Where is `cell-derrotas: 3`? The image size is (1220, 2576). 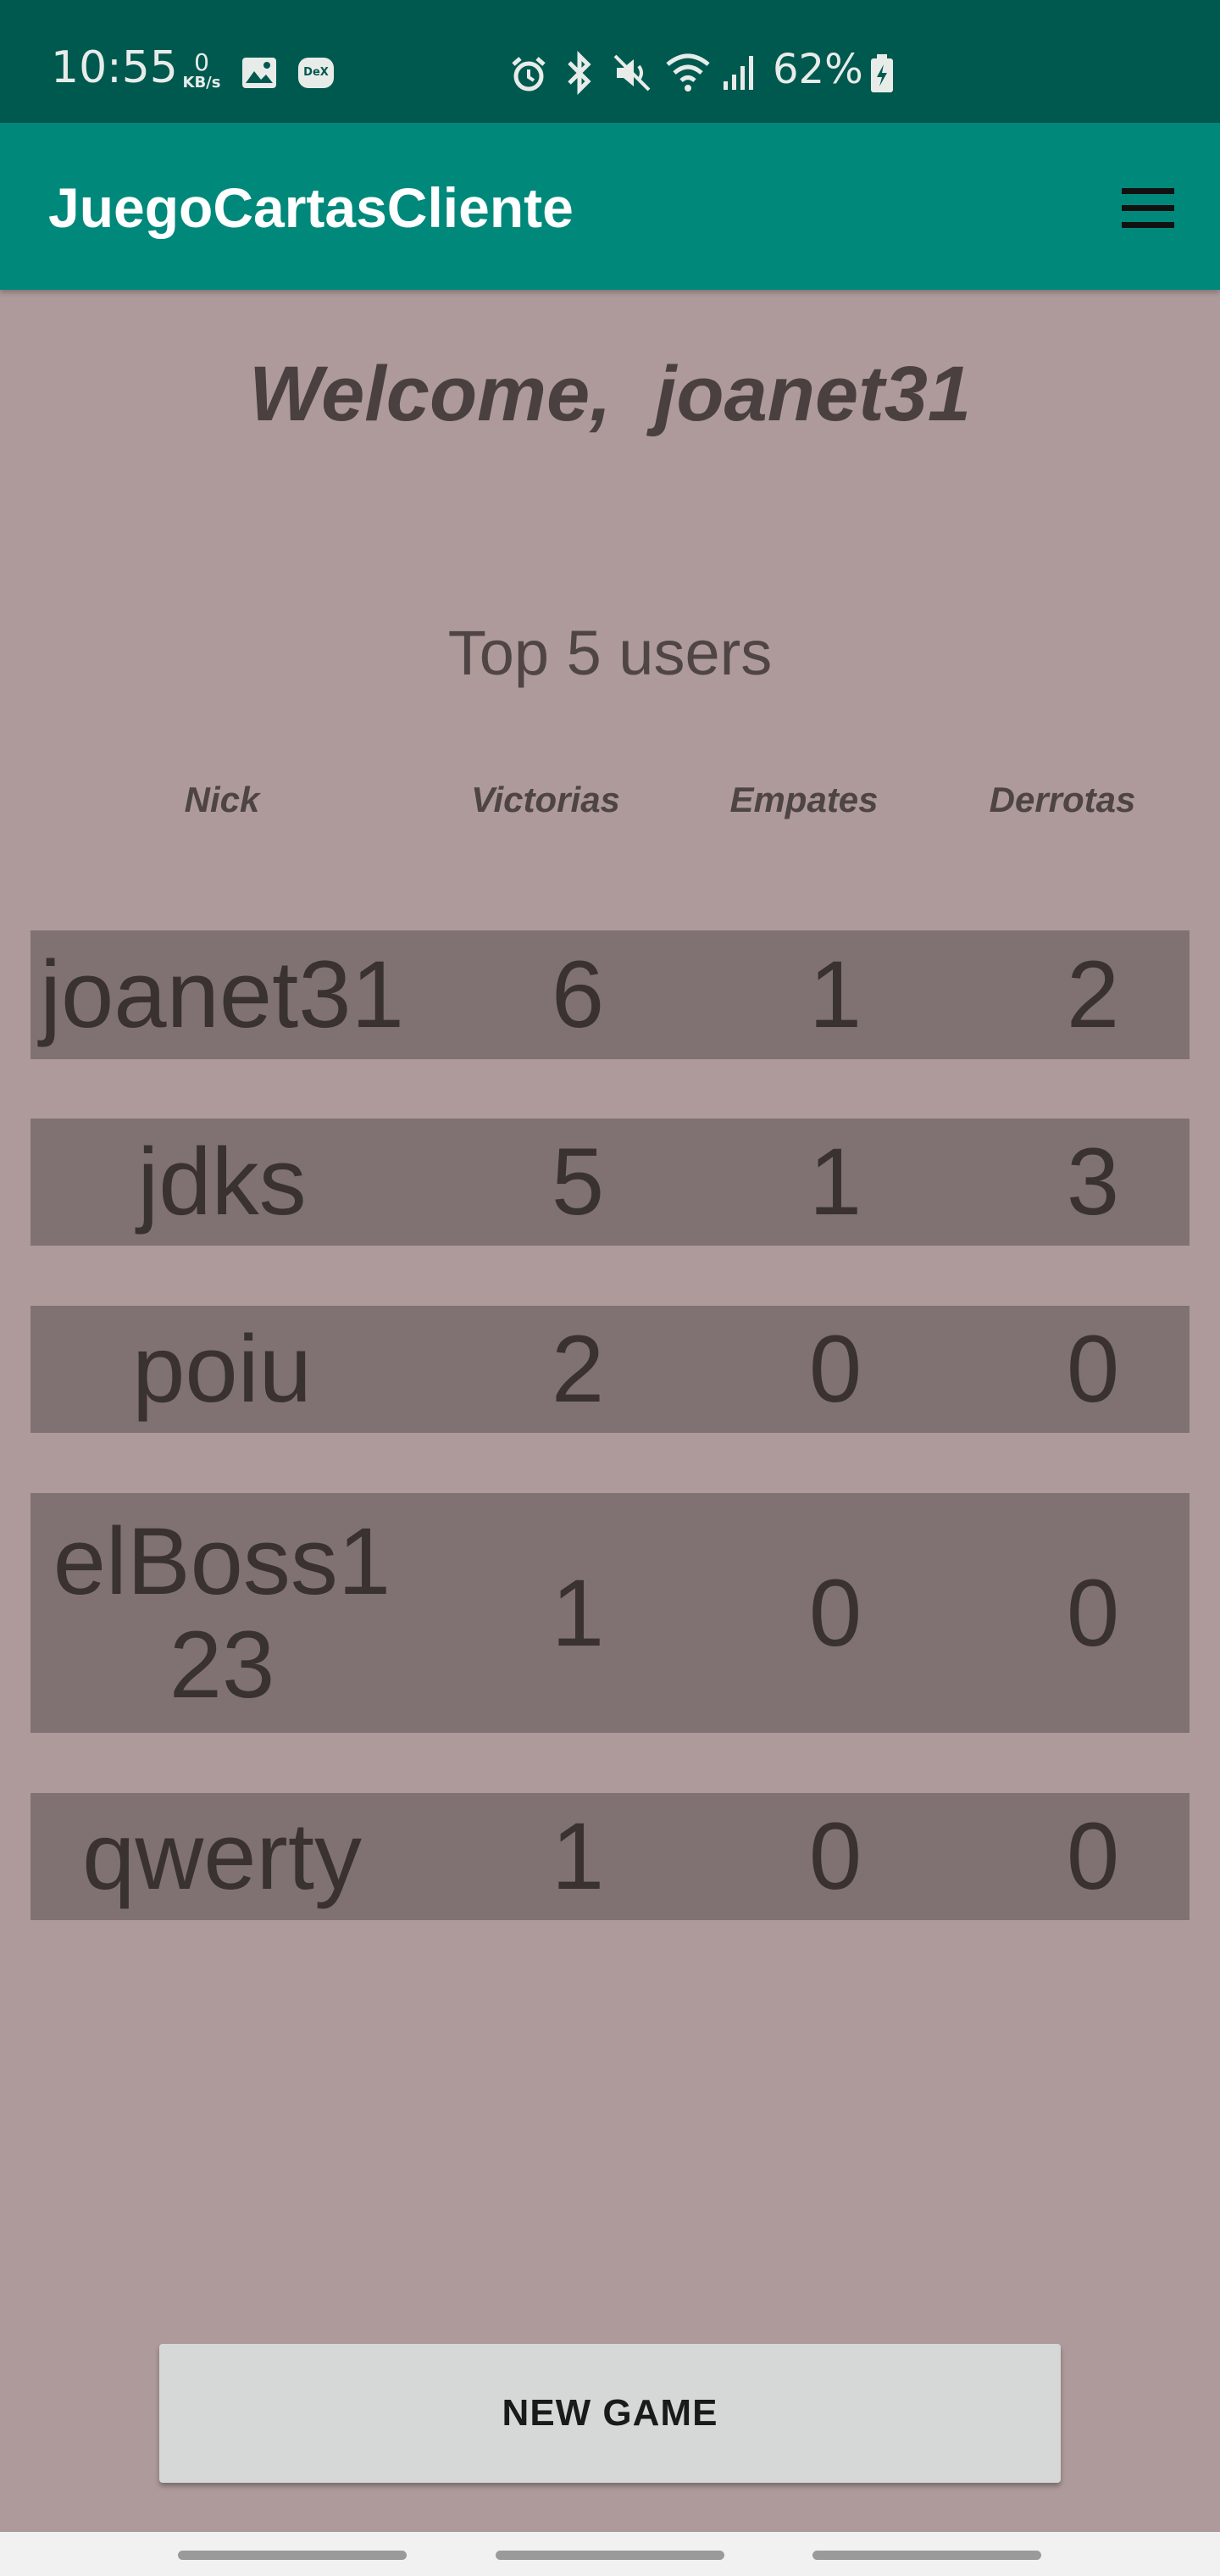 cell-derrotas: 3 is located at coordinates (1093, 1182).